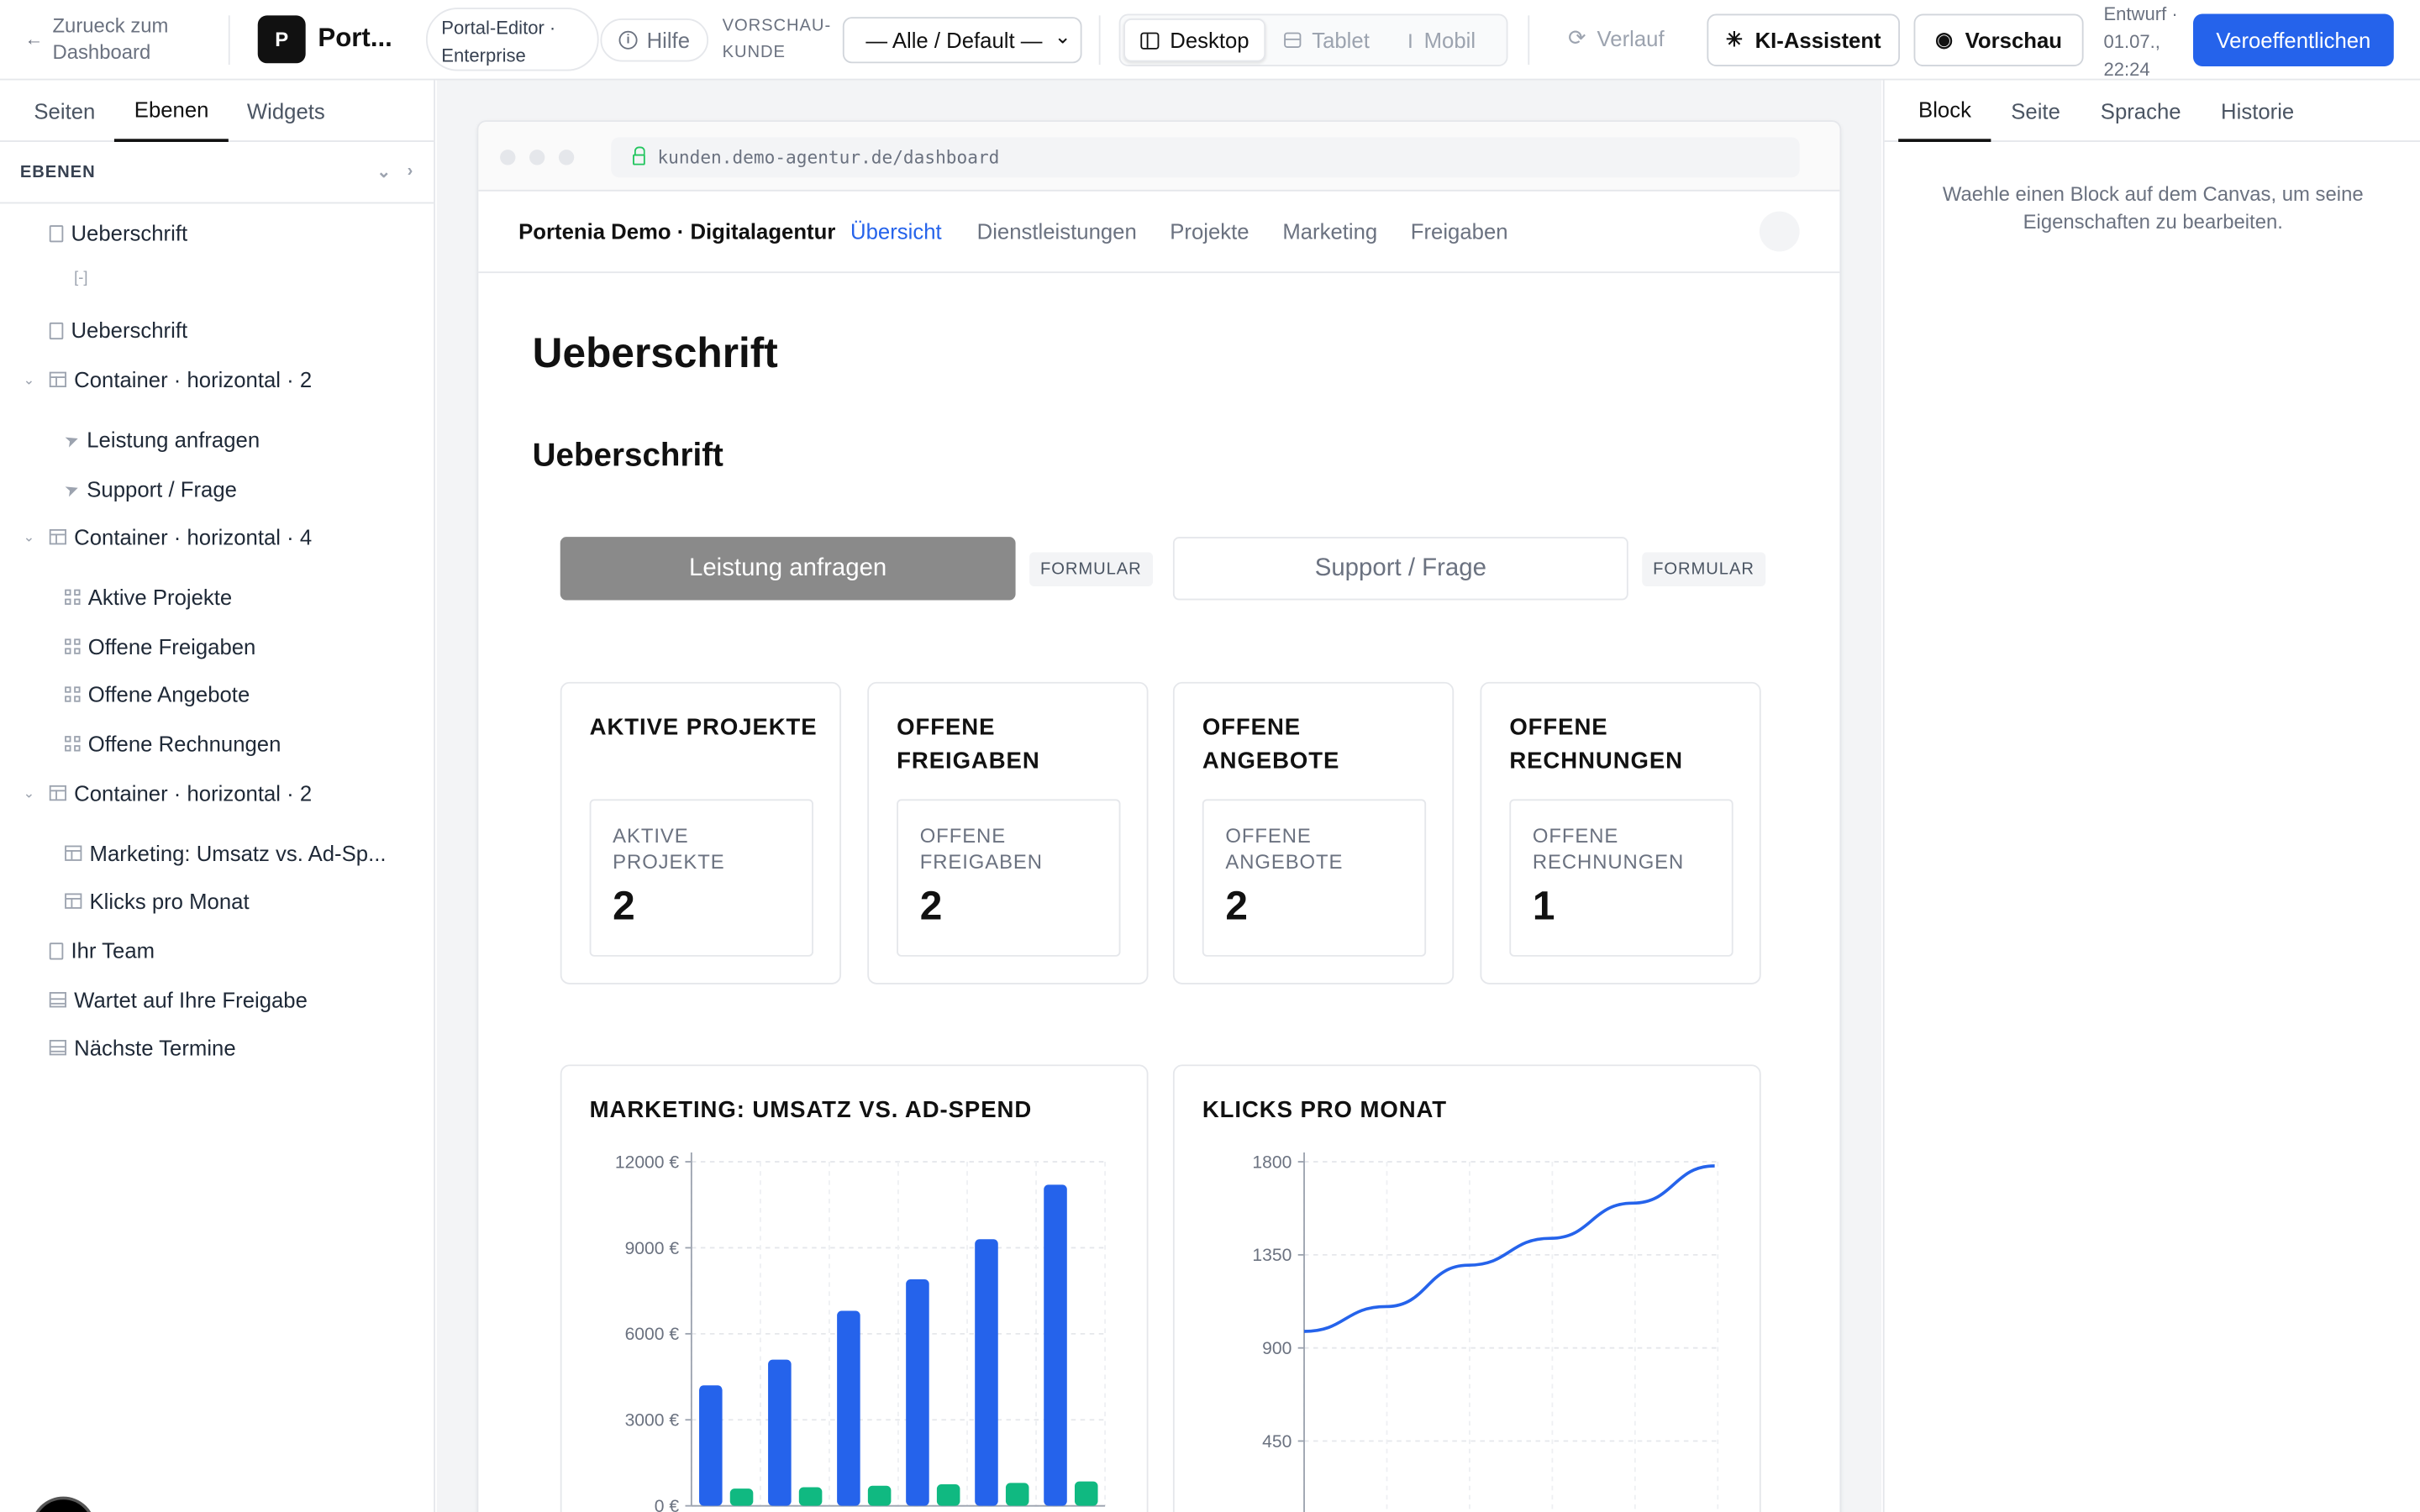  I want to click on site-nav-overview: Übersicht, so click(896, 231).